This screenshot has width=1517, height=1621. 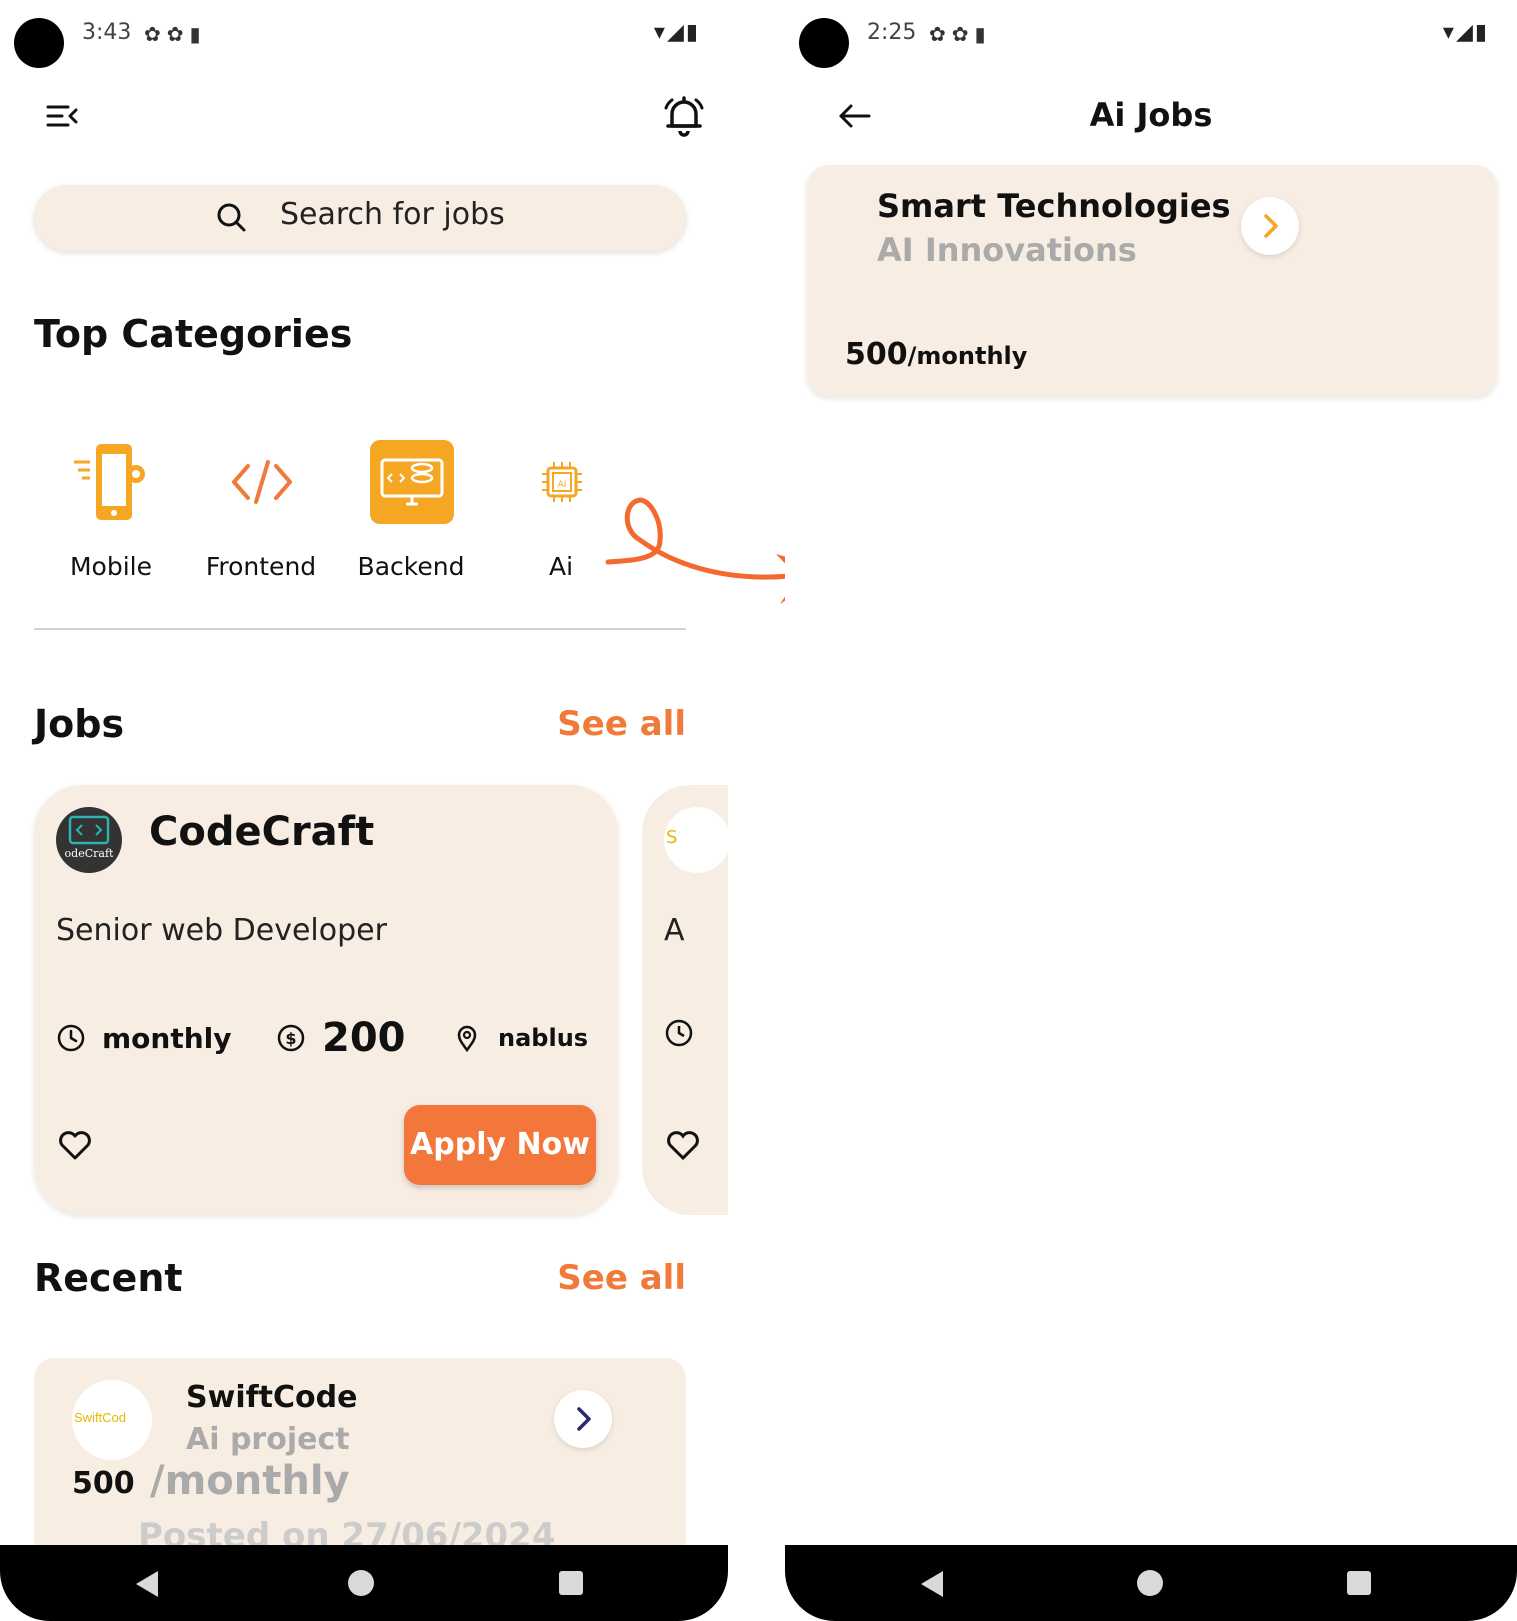 I want to click on category-label: Backend, so click(x=411, y=566).